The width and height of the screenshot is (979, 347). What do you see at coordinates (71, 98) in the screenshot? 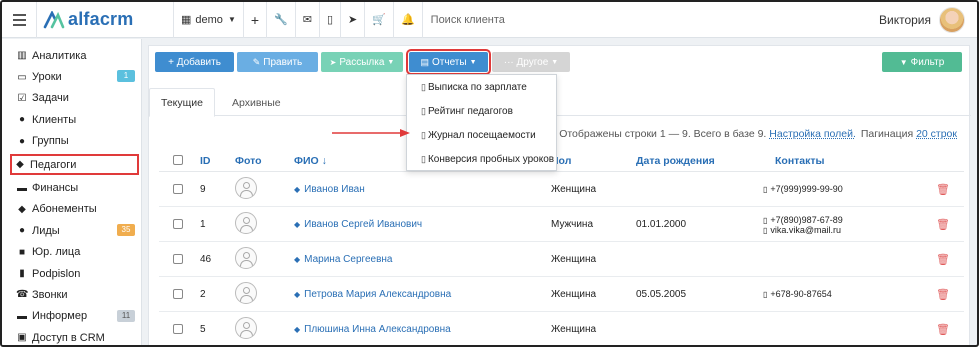
I see `sidebar-item-tasks: ☑ Задачи` at bounding box center [71, 98].